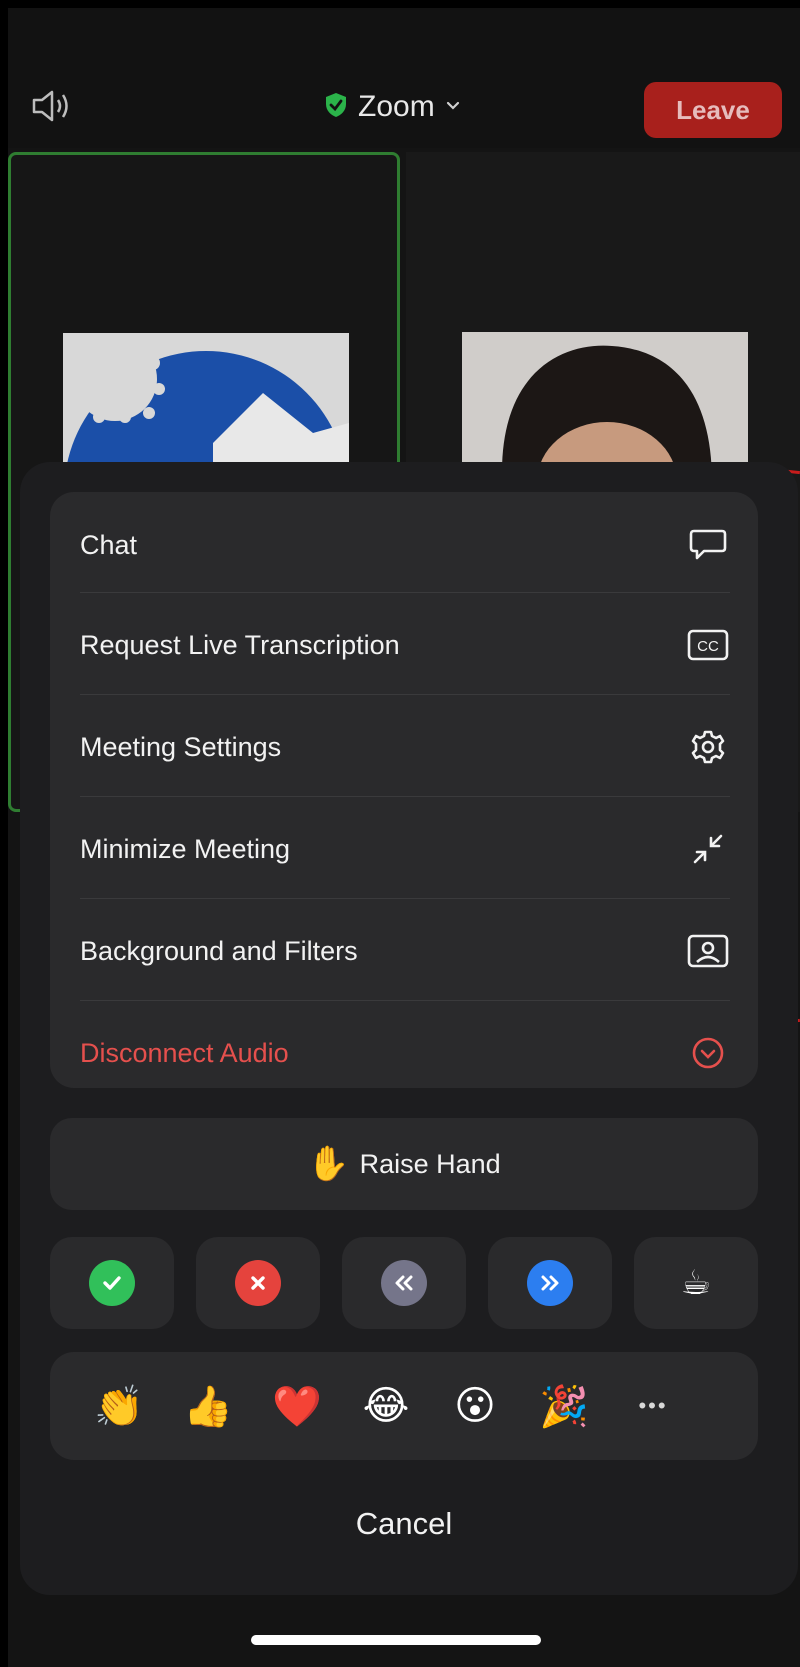  I want to click on reactions-row: 👏 👍 ❤️ 😂 😮 🎉 •••, so click(404, 1406).